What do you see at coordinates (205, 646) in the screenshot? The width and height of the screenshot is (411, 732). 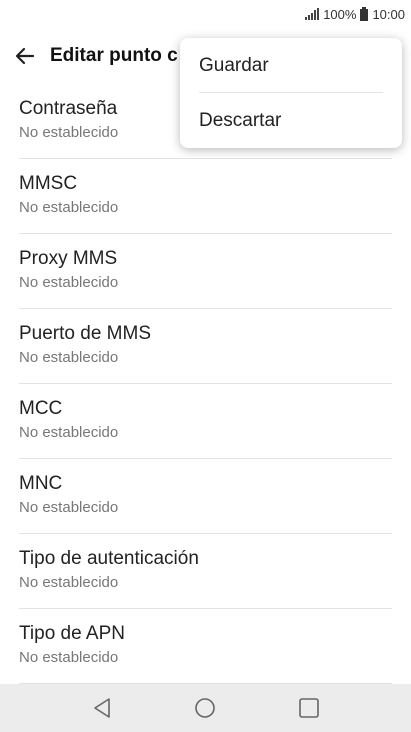 I see `setting-row-tipo-apn: Tipo de APN No establecido` at bounding box center [205, 646].